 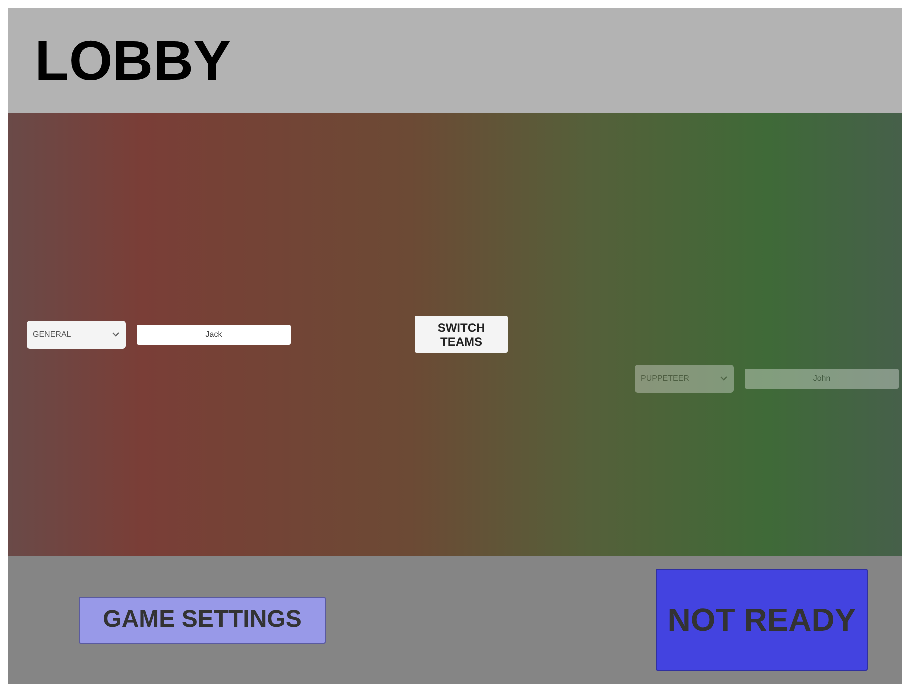 What do you see at coordinates (202, 620) in the screenshot?
I see `game-settings-button: GAME SETTINGS` at bounding box center [202, 620].